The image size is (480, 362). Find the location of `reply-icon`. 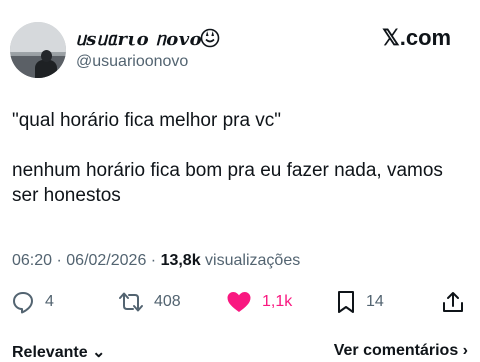

reply-icon is located at coordinates (23, 303).